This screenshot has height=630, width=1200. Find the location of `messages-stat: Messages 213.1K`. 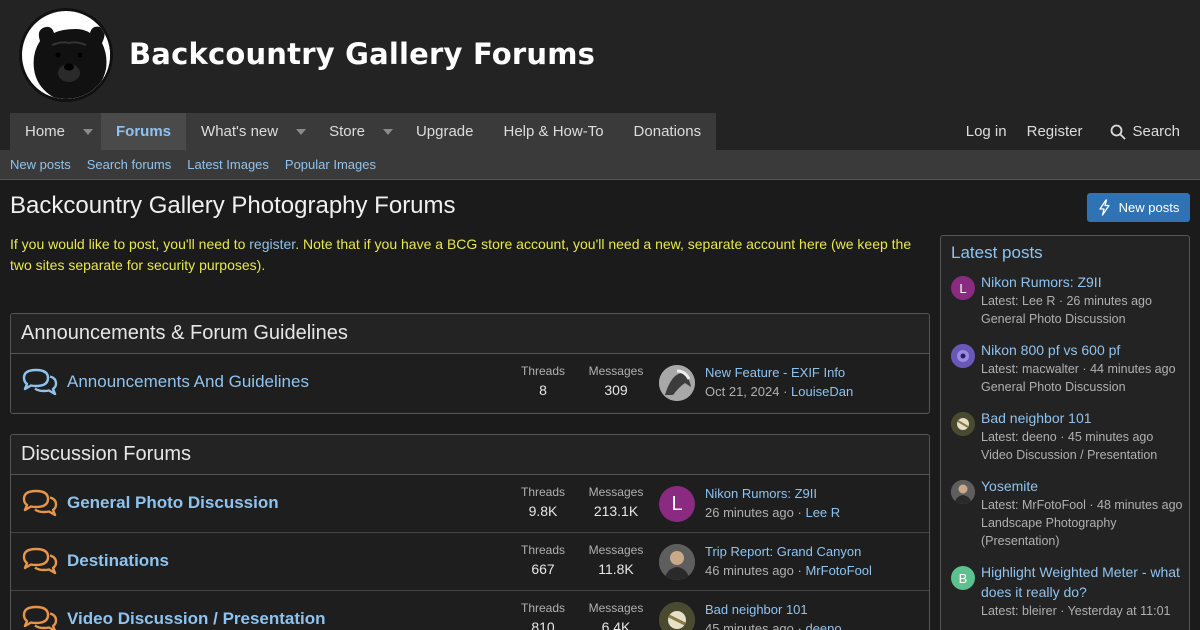

messages-stat: Messages 213.1K is located at coordinates (616, 502).